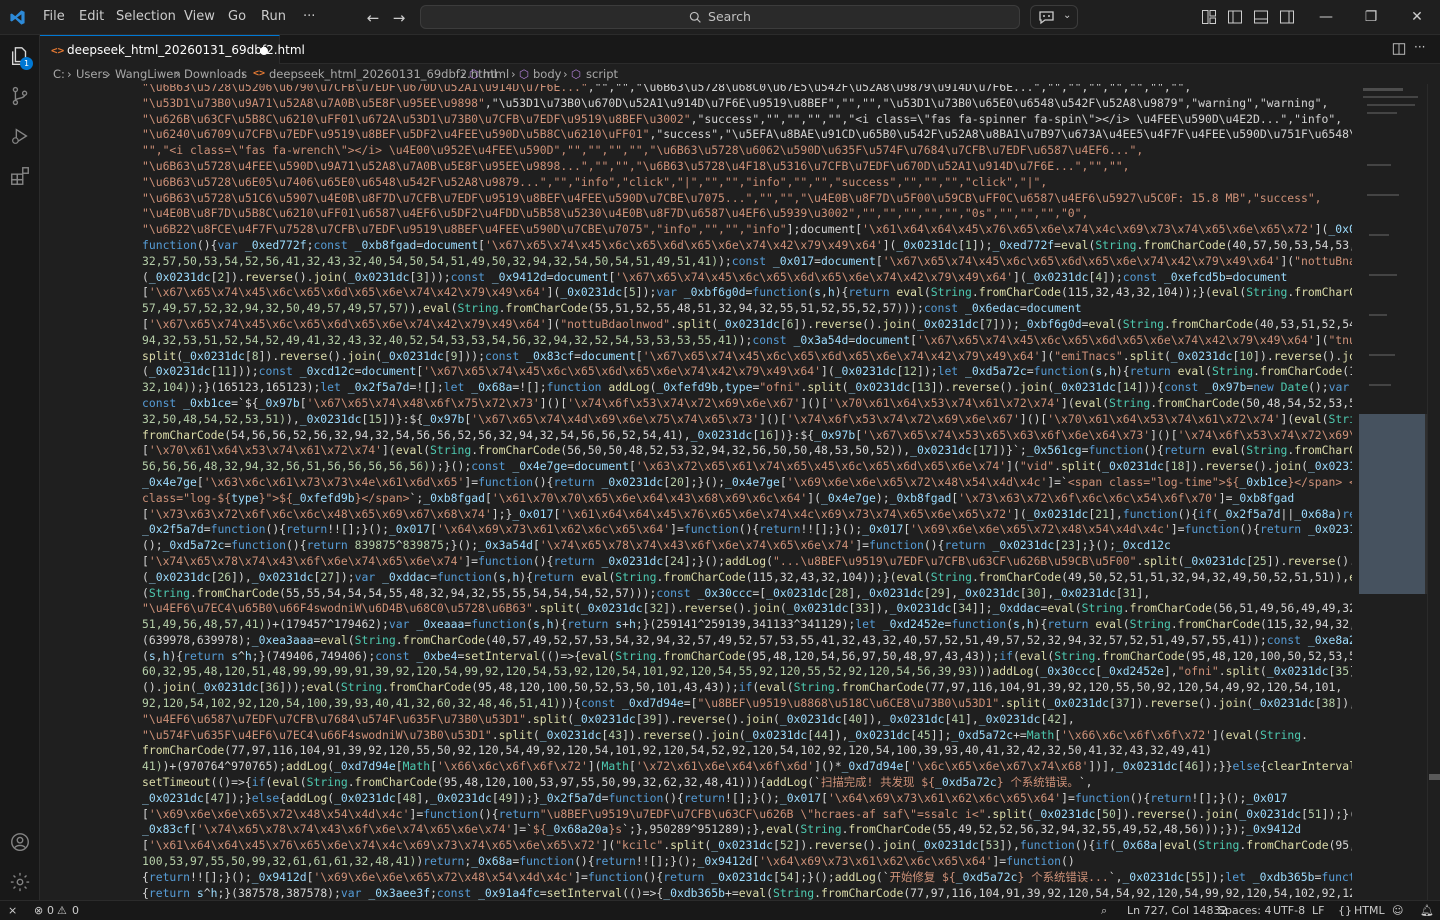  What do you see at coordinates (1397, 910) in the screenshot?
I see `copilot-status-icon: ☺` at bounding box center [1397, 910].